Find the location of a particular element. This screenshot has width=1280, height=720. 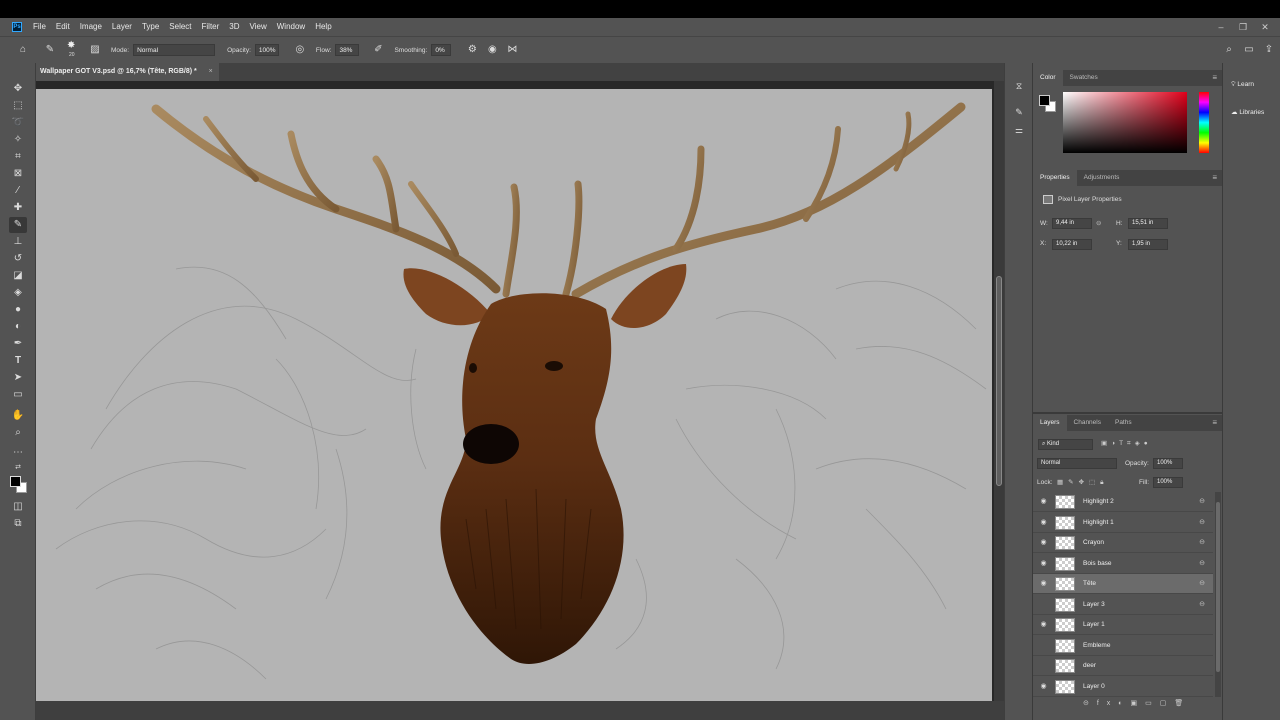

history-brush-tool-icon: ↺ is located at coordinates (18, 259).